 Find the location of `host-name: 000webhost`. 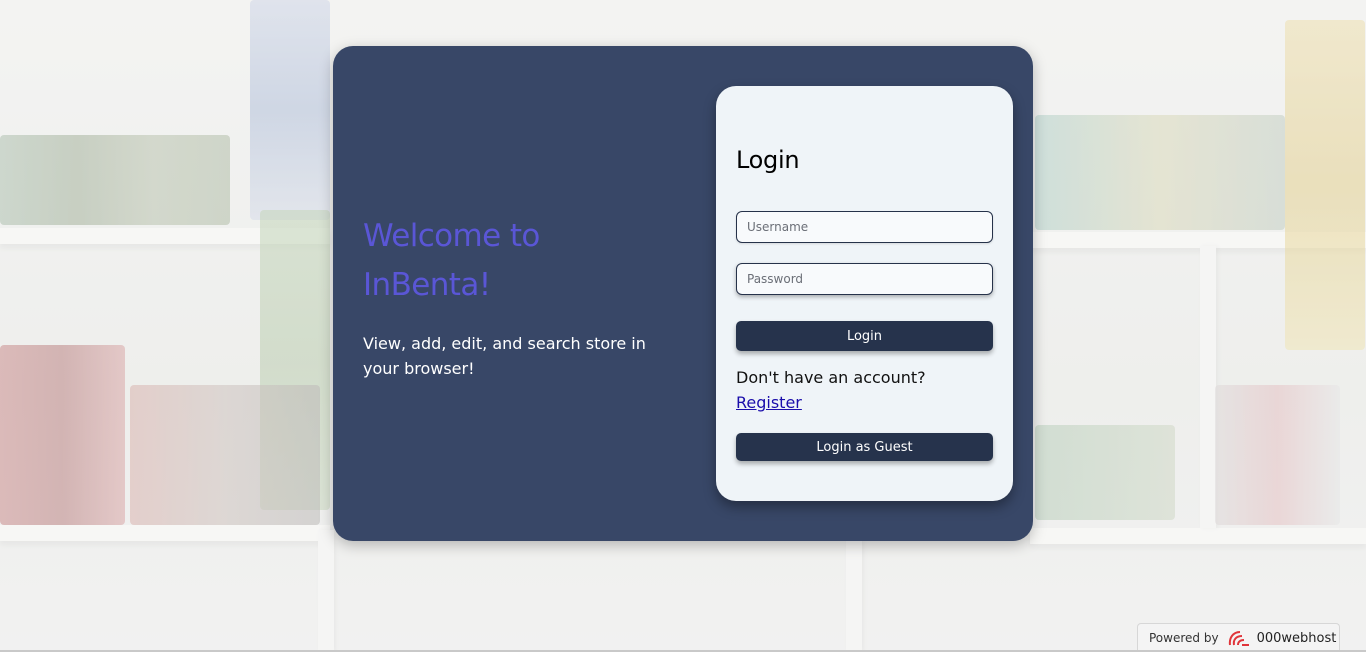

host-name: 000webhost is located at coordinates (1296, 638).